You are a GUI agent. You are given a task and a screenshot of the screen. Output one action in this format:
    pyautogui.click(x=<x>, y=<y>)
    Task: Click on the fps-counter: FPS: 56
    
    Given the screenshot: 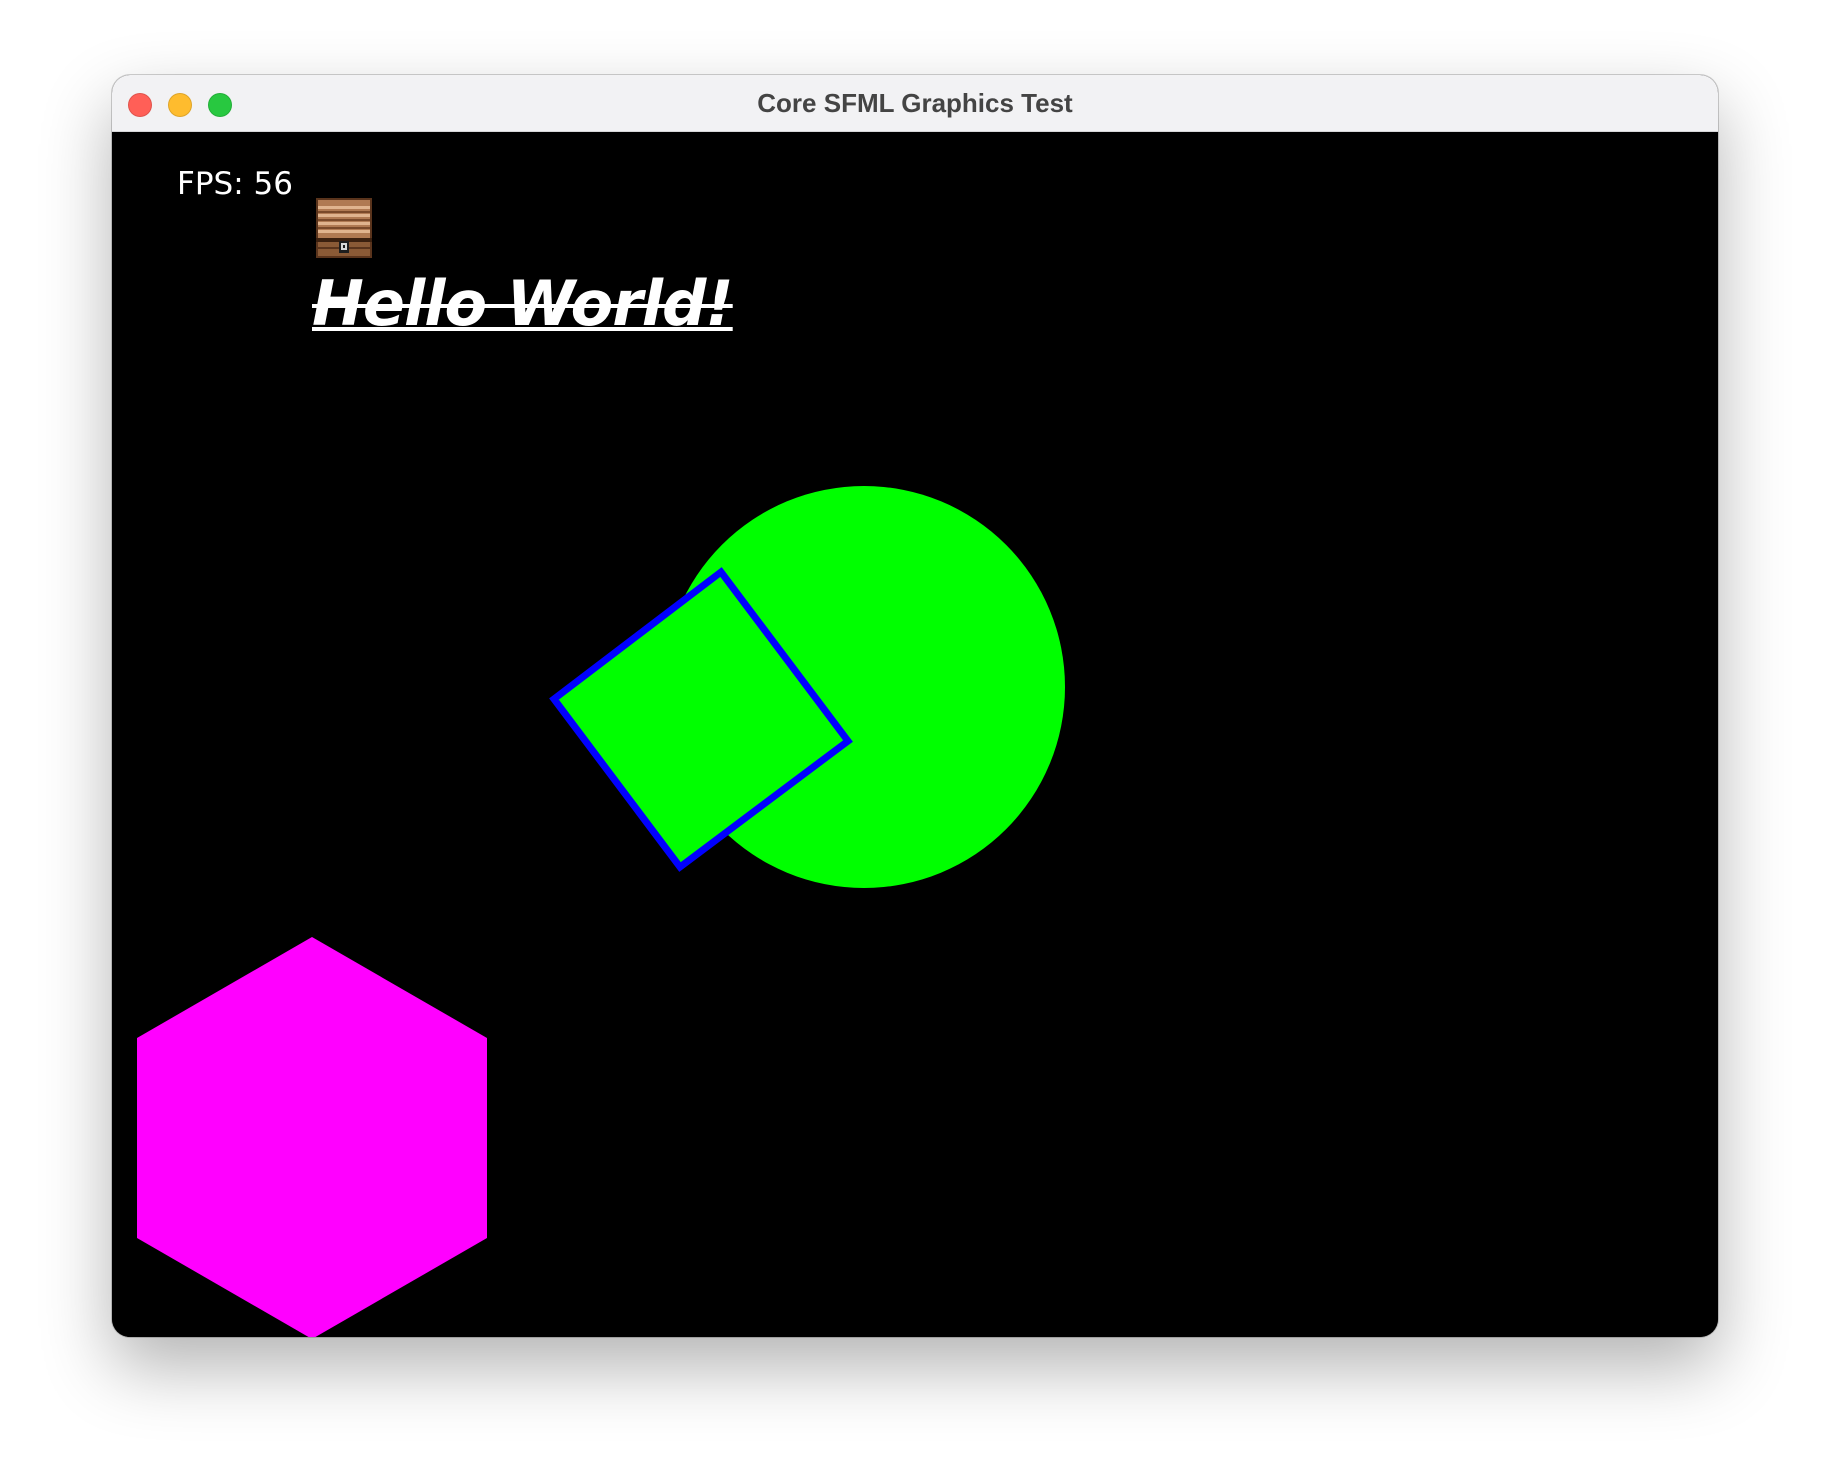 What is the action you would take?
    pyautogui.click(x=235, y=184)
    